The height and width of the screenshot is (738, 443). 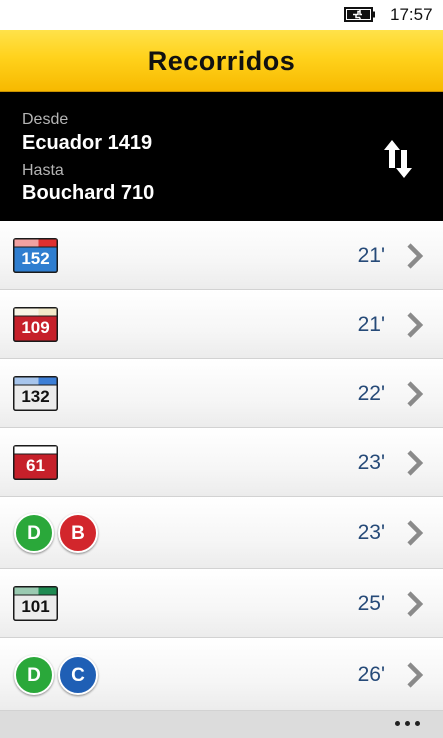 What do you see at coordinates (221, 533) in the screenshot?
I see `trip-row: D B 23'` at bounding box center [221, 533].